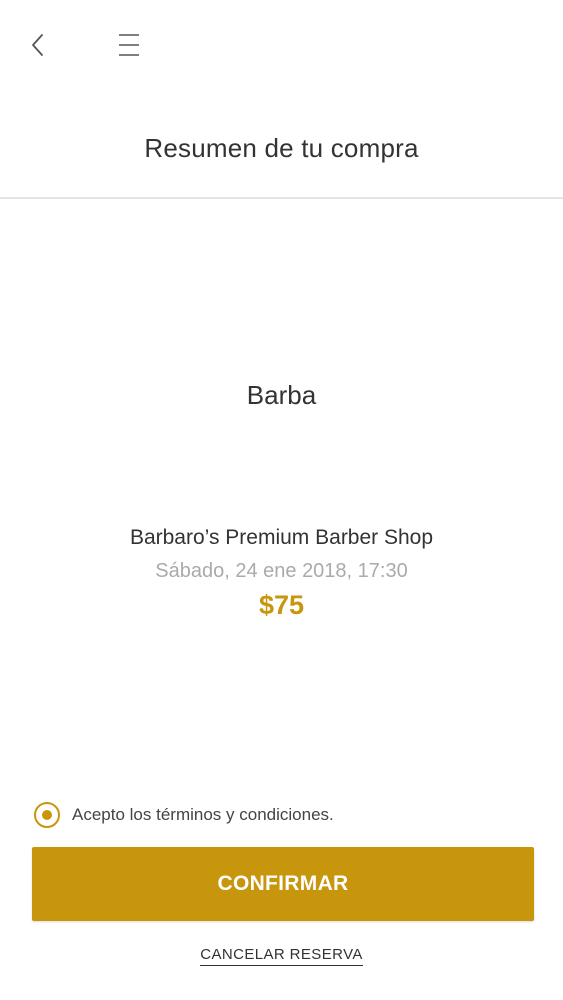 This screenshot has height=1000, width=563. I want to click on cancel-reservation-link: CANCELAR RESERVA, so click(281, 956).